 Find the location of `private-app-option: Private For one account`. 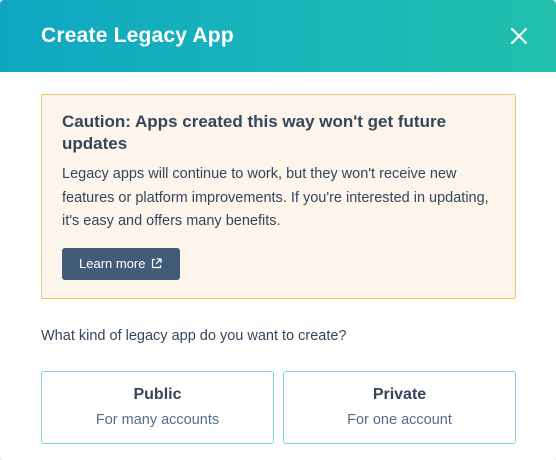

private-app-option: Private For one account is located at coordinates (399, 407).